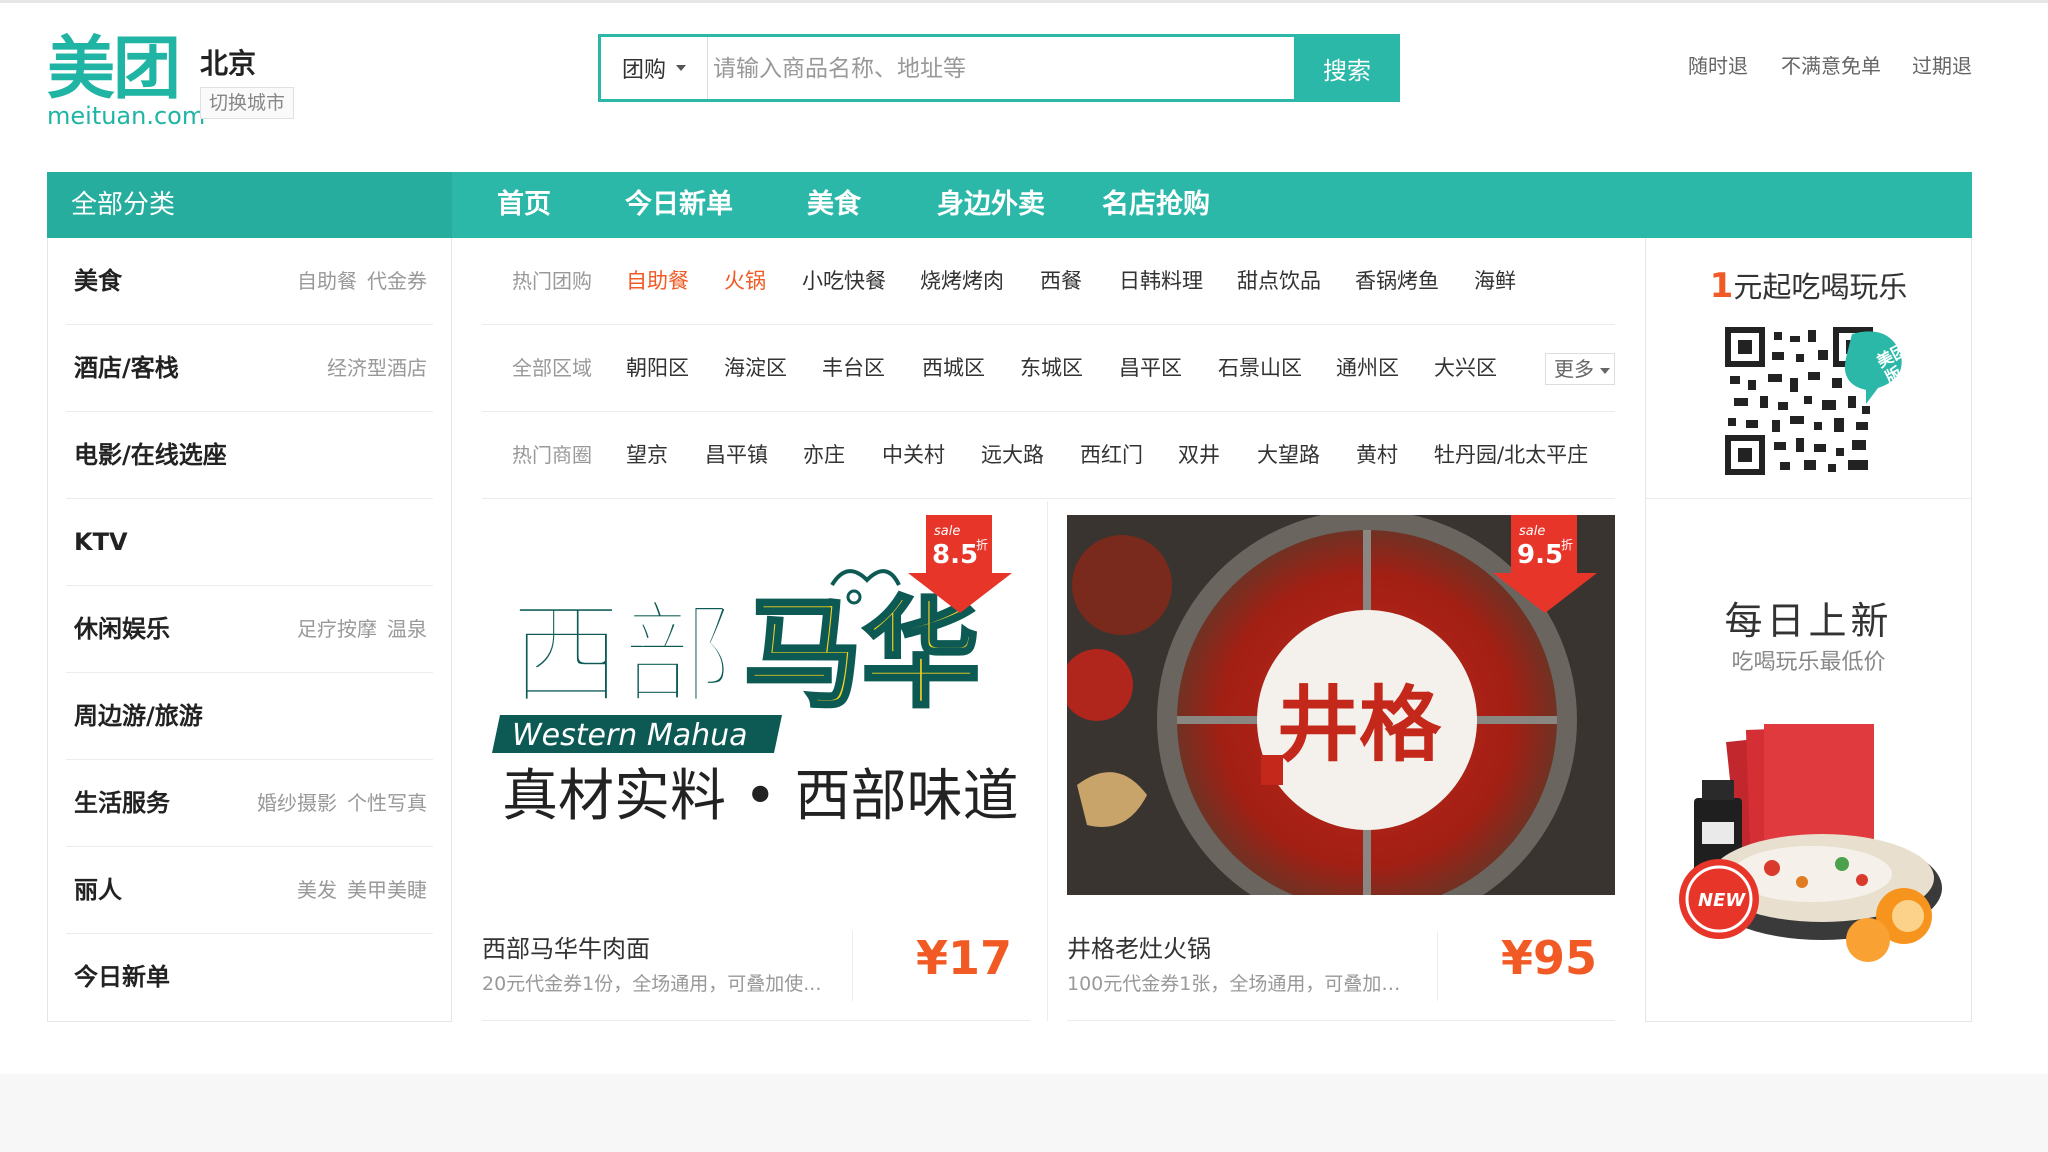  I want to click on category-hotel: 酒店/客栈 经济型酒店, so click(249, 368).